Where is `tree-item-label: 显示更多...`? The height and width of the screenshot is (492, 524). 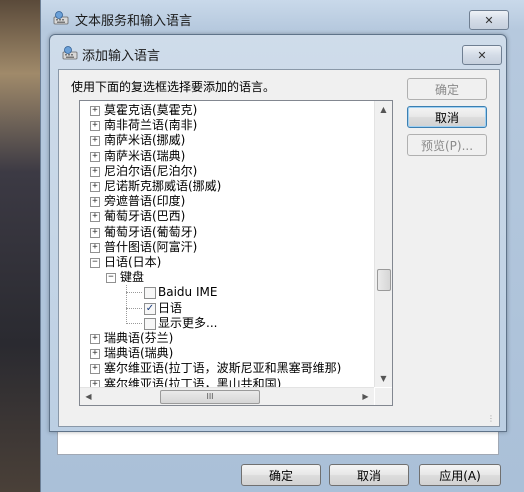 tree-item-label: 显示更多... is located at coordinates (188, 323).